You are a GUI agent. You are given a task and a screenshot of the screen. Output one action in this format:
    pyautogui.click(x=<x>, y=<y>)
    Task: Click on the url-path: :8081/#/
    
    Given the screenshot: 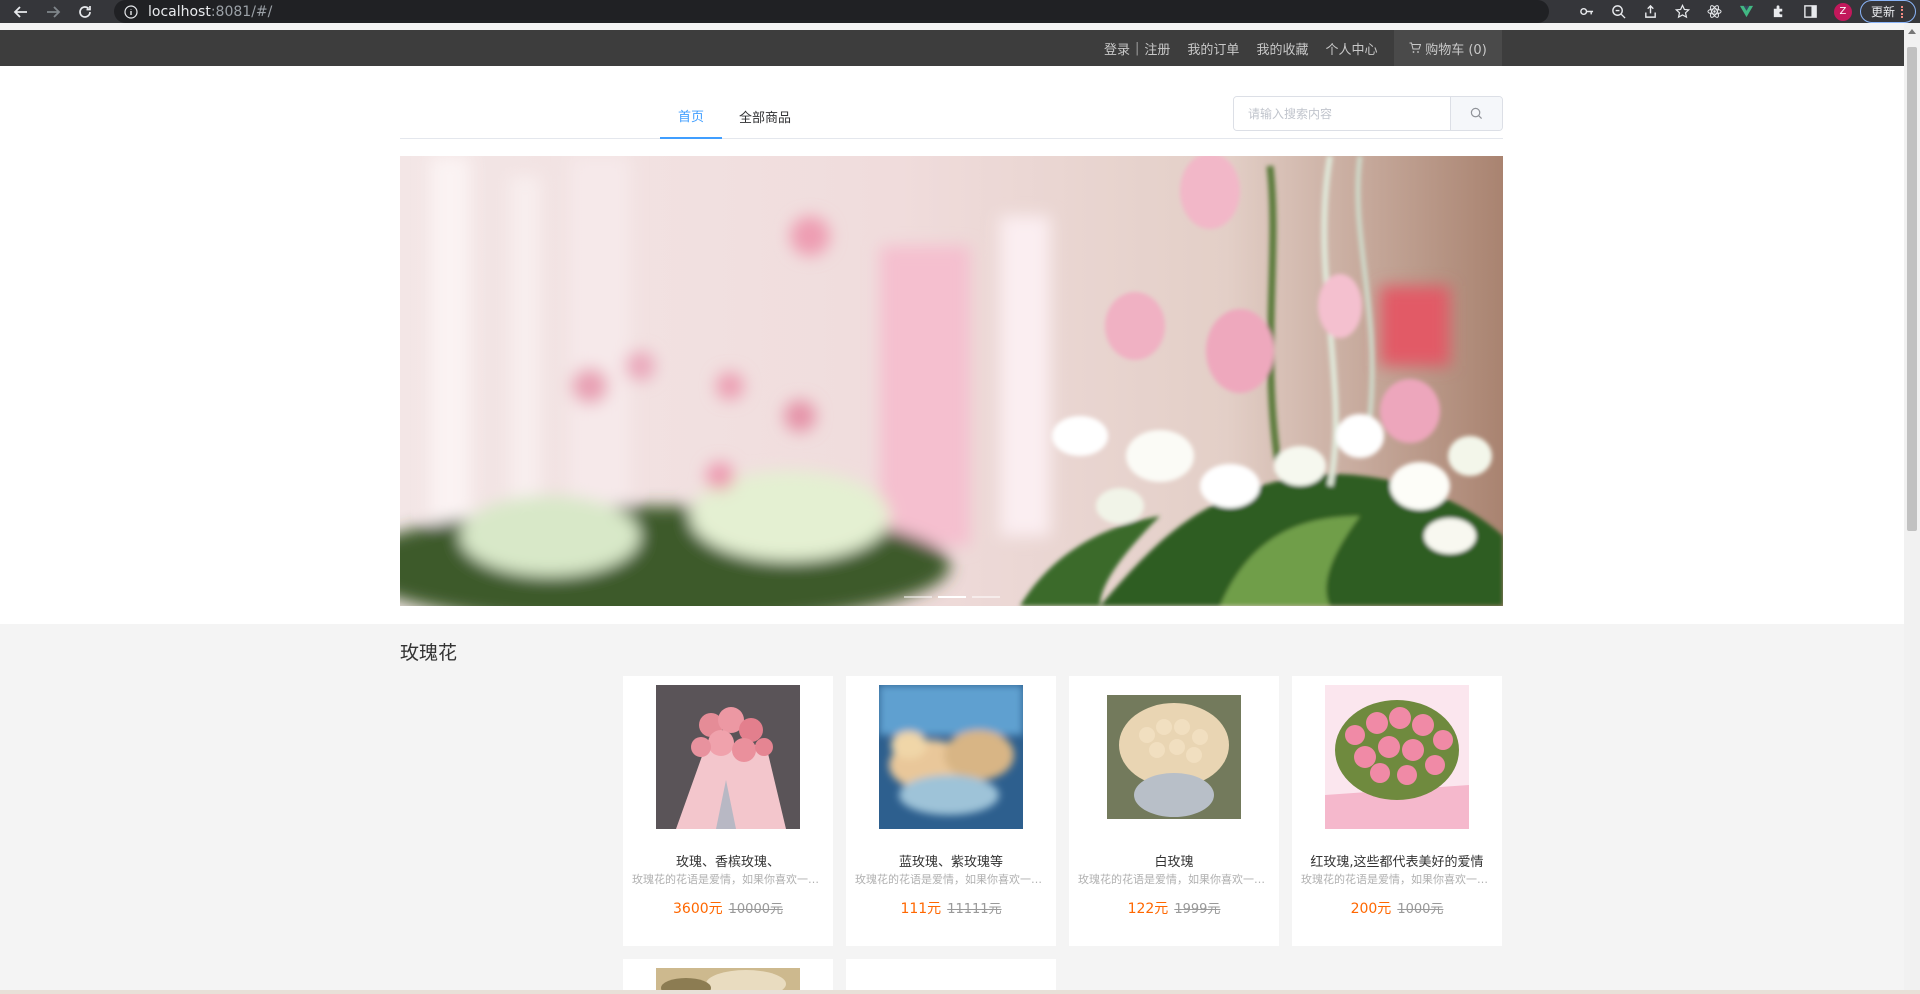 What is the action you would take?
    pyautogui.click(x=241, y=11)
    